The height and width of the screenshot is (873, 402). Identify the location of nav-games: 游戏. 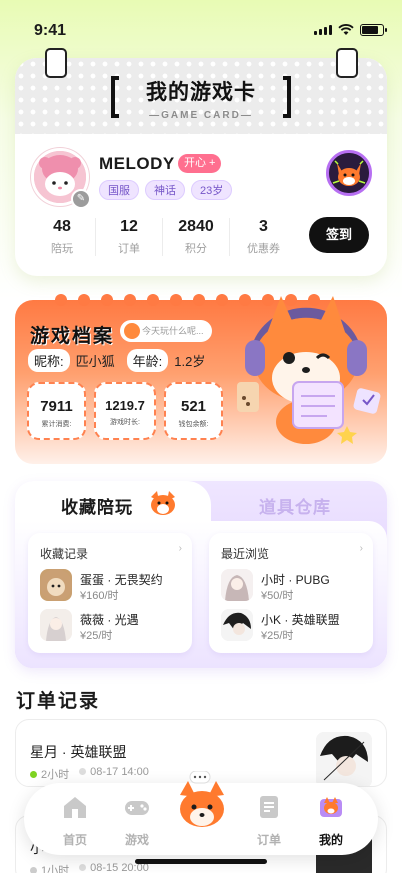
(137, 820).